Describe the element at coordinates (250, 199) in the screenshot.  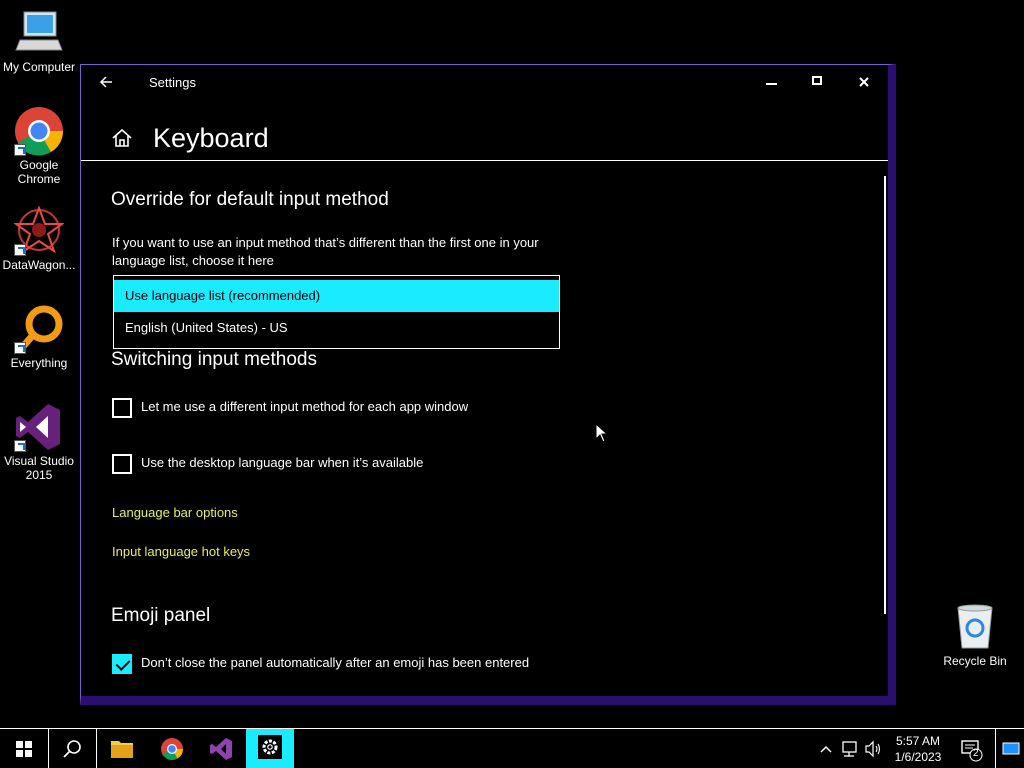
I see `section-title-override: Override for default input method` at that location.